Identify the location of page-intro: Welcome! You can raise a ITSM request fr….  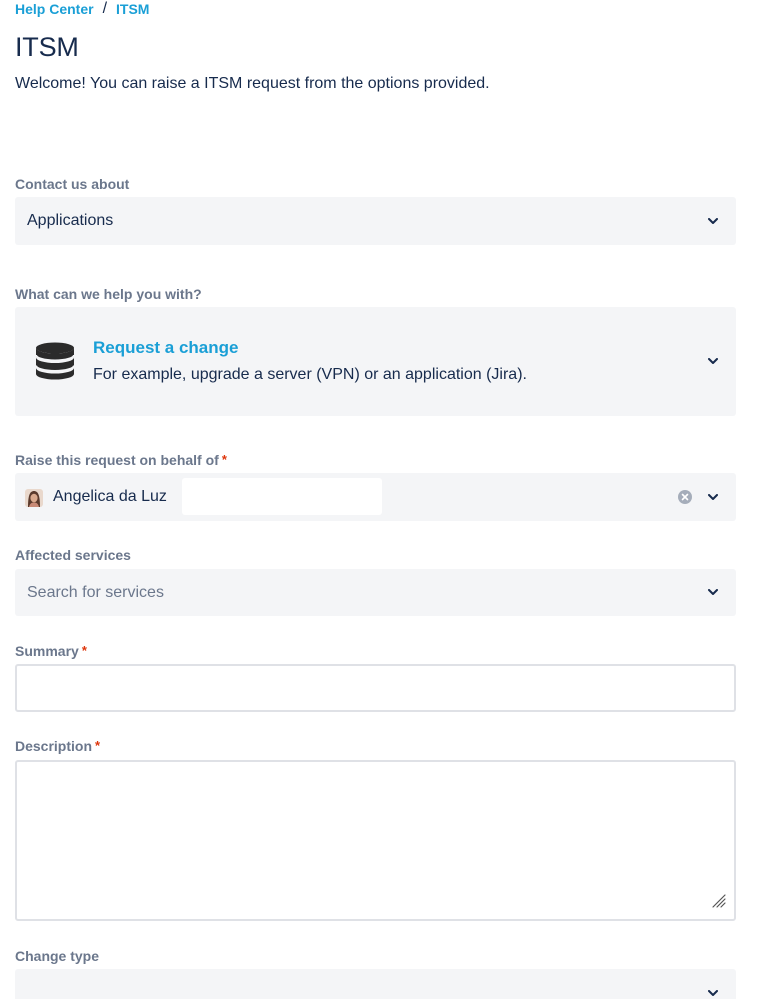
(252, 83).